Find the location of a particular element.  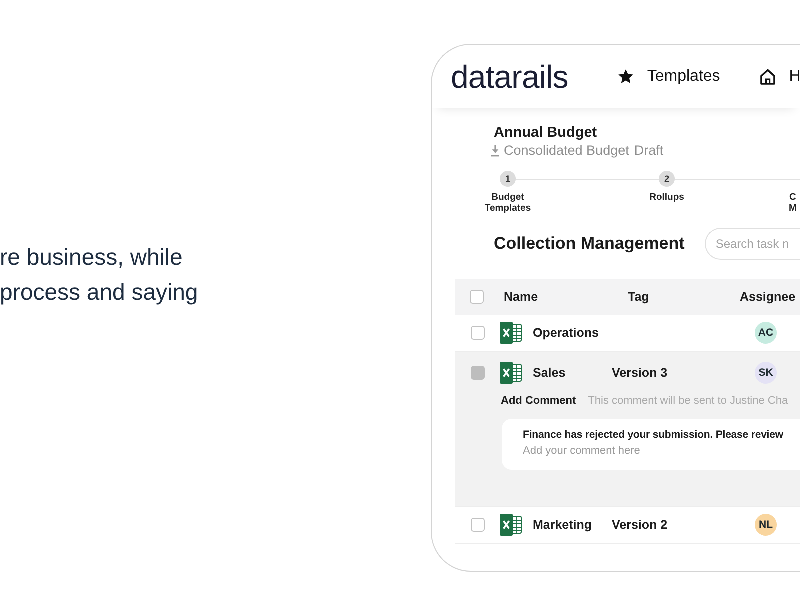

comment-label: Add Comment is located at coordinates (538, 401).